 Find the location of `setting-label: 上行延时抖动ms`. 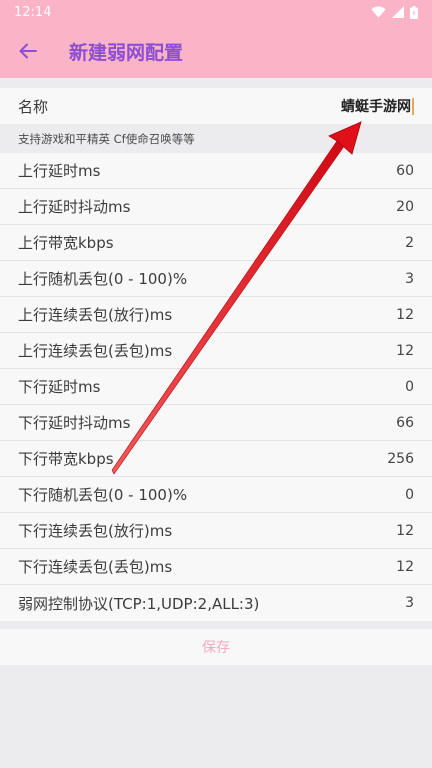

setting-label: 上行延时抖动ms is located at coordinates (74, 207).